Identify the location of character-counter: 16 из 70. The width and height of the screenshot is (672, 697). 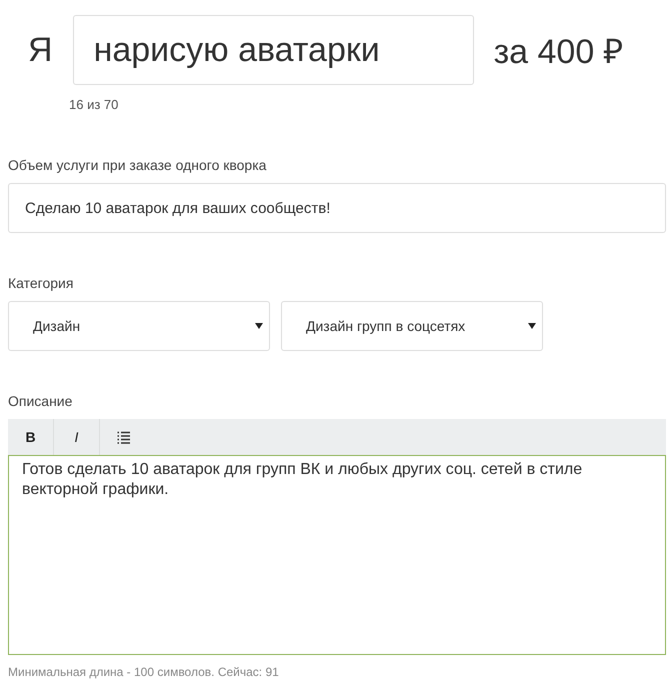
(94, 104).